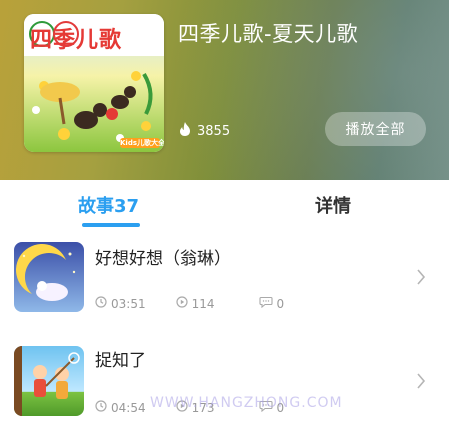 This screenshot has height=426, width=449. I want to click on tab-stories: 故事37, so click(109, 209).